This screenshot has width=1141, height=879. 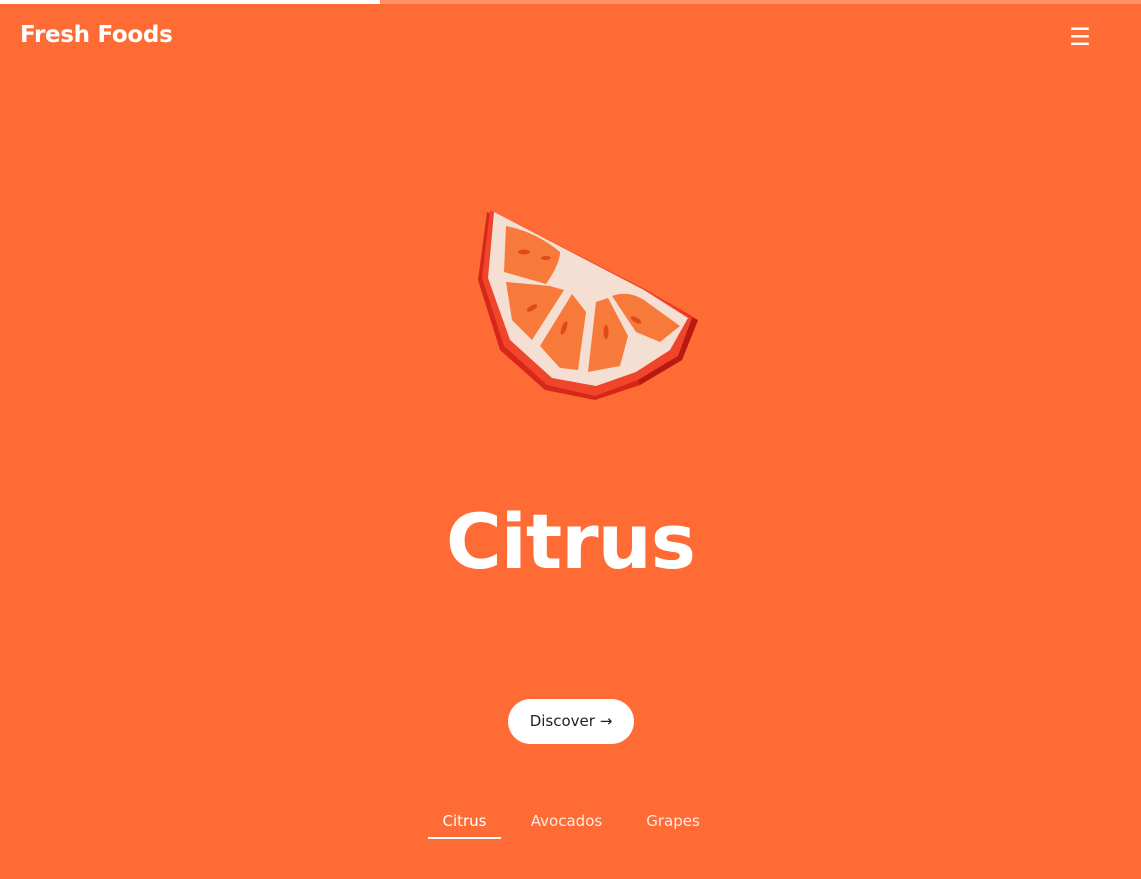 What do you see at coordinates (585, 307) in the screenshot?
I see `orange-slice-icon` at bounding box center [585, 307].